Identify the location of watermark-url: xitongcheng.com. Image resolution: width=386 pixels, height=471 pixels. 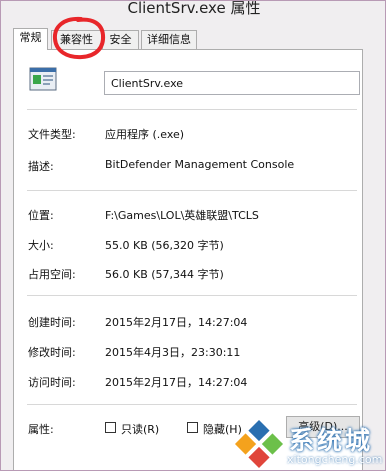
(335, 459).